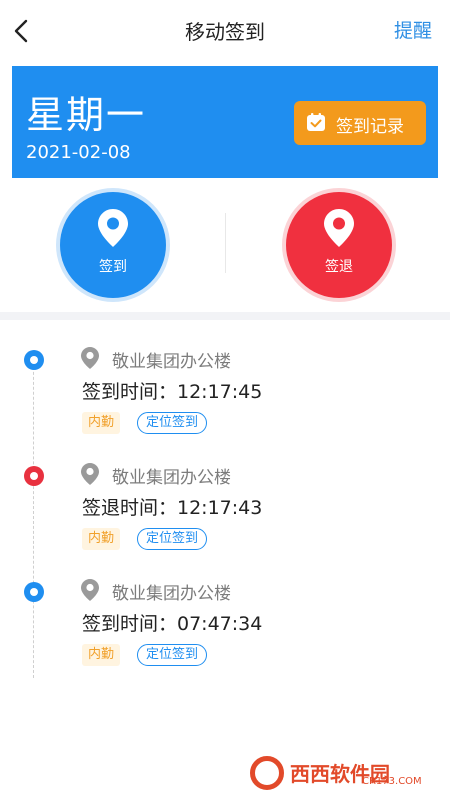 The image size is (450, 800). What do you see at coordinates (370, 127) in the screenshot?
I see `check-in-records-label: 签到记录` at bounding box center [370, 127].